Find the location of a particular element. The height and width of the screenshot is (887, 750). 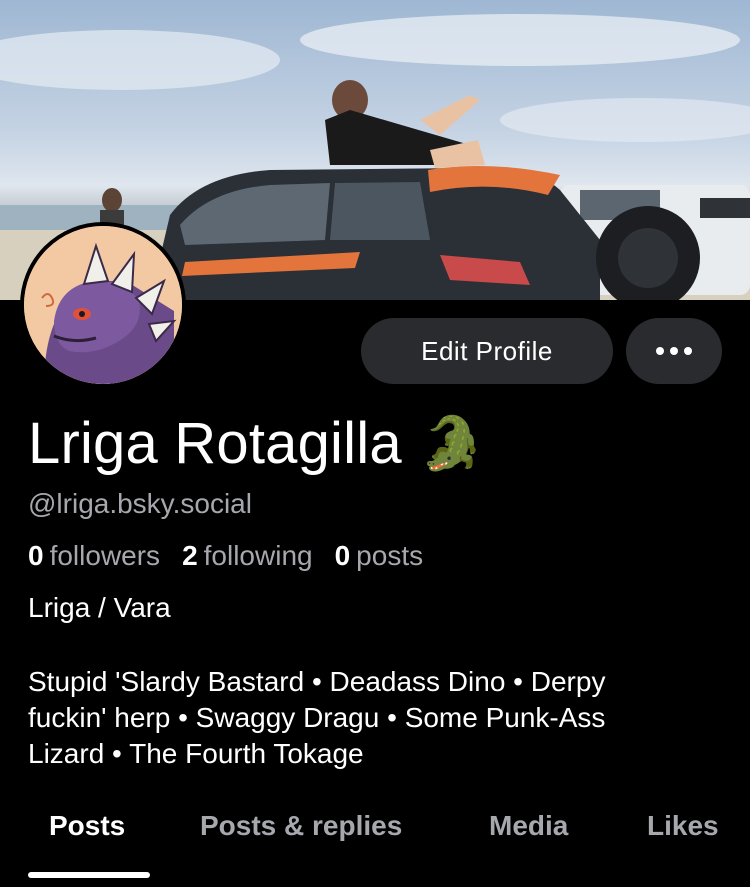

followers-label: followers is located at coordinates (105, 555).